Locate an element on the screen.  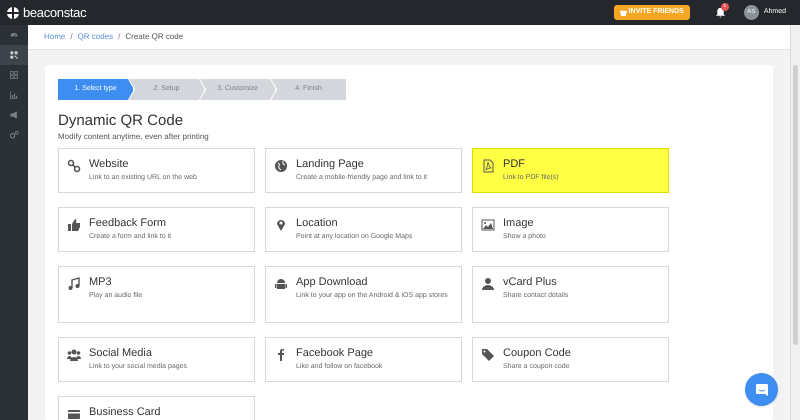
qr-type-card: Business Card is located at coordinates (156, 408).